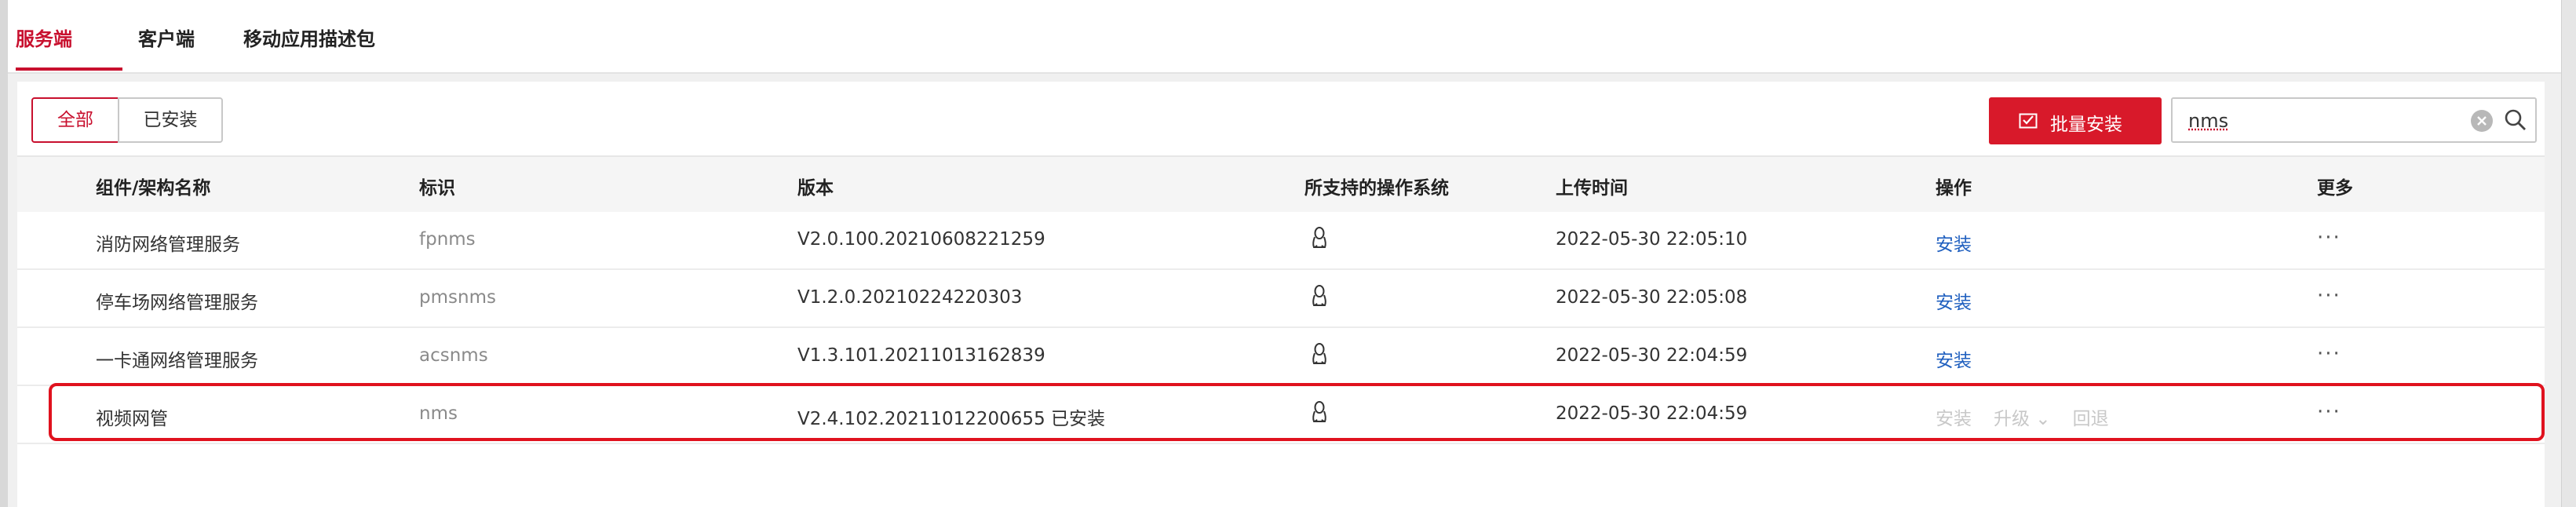  What do you see at coordinates (1376, 188) in the screenshot?
I see `column-os: 所支持的操作系统` at bounding box center [1376, 188].